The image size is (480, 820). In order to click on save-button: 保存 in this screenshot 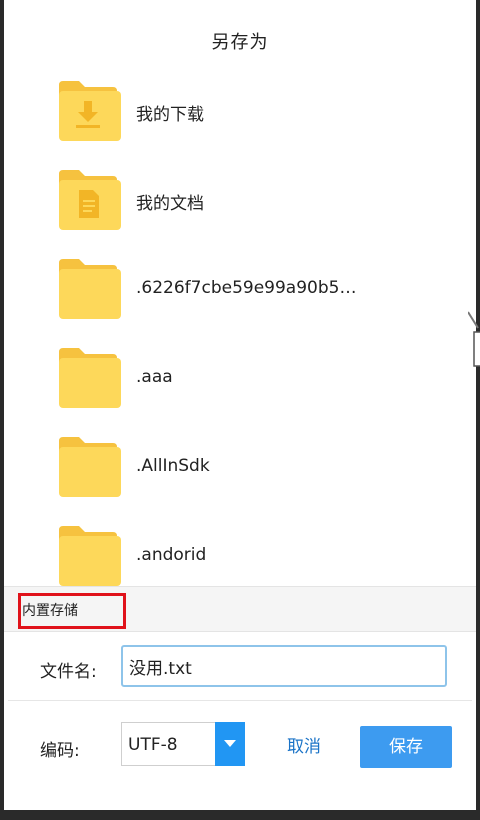, I will do `click(406, 747)`.